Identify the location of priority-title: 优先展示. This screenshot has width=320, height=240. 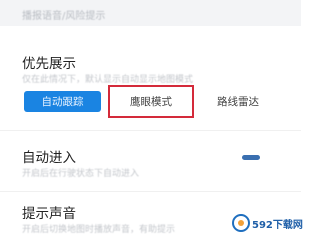
(49, 64).